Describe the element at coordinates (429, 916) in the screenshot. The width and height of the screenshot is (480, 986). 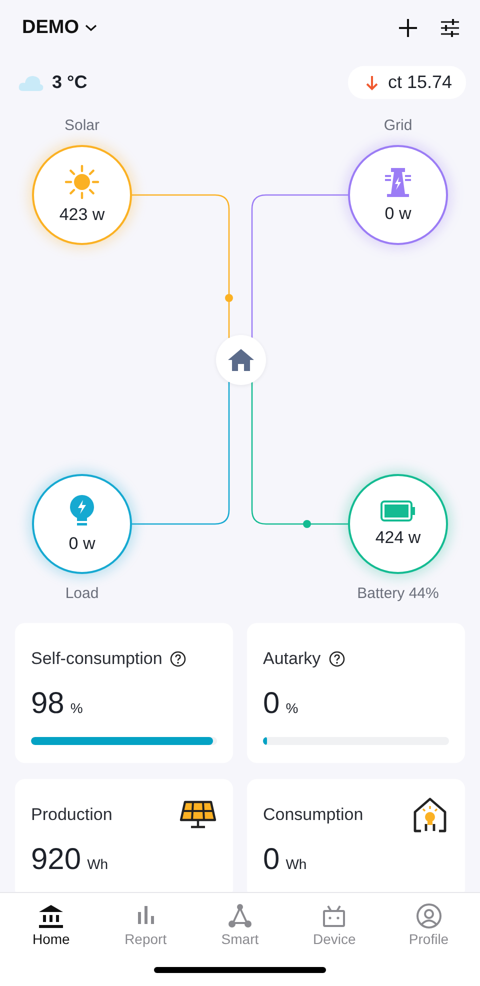
I see `user-circle-icon` at that location.